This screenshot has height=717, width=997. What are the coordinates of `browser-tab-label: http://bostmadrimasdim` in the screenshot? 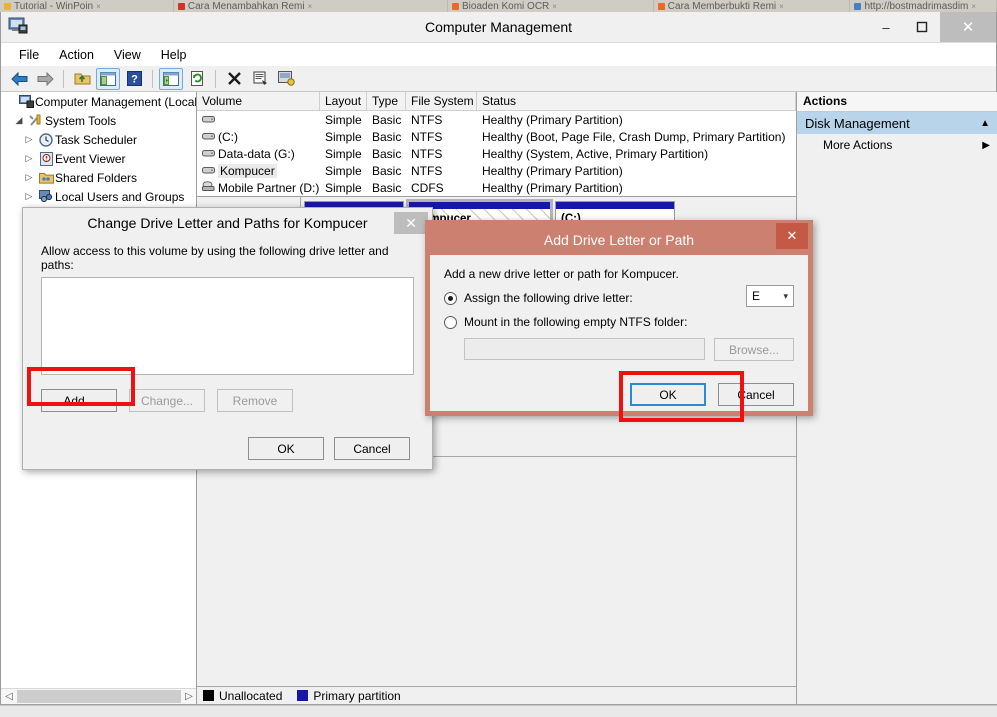 It's located at (916, 6).